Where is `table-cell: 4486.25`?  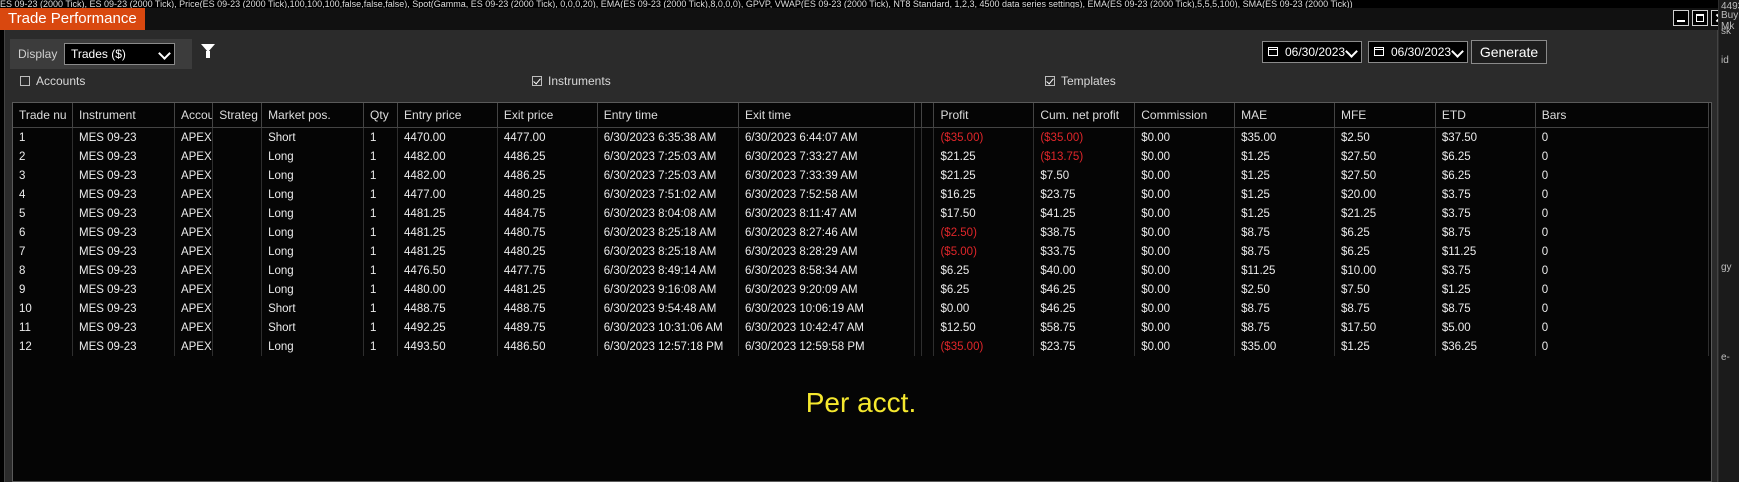 table-cell: 4486.25 is located at coordinates (547, 156).